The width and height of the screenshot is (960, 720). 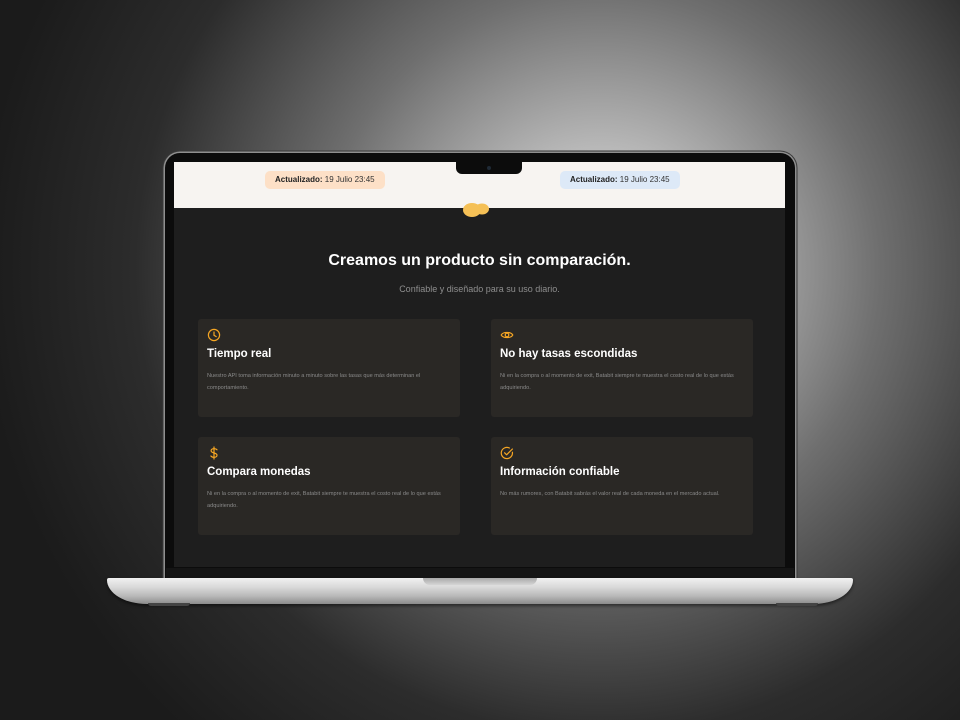 I want to click on dollar-icon, so click(x=214, y=453).